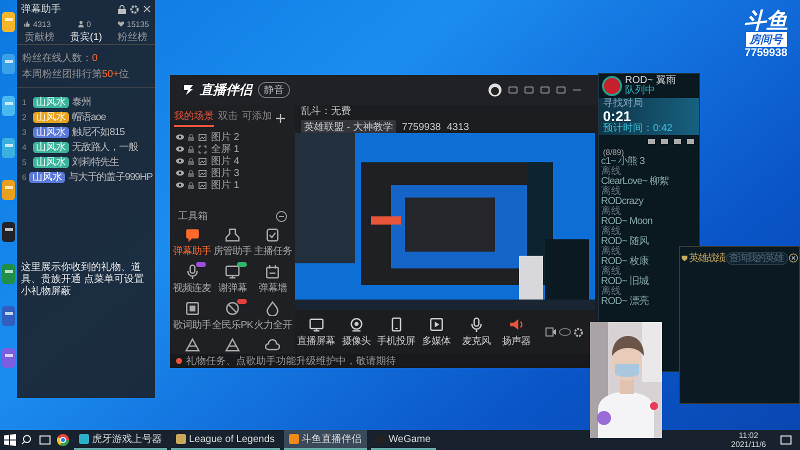  What do you see at coordinates (458, 127) in the screenshot?
I see `hot-count: 4313` at bounding box center [458, 127].